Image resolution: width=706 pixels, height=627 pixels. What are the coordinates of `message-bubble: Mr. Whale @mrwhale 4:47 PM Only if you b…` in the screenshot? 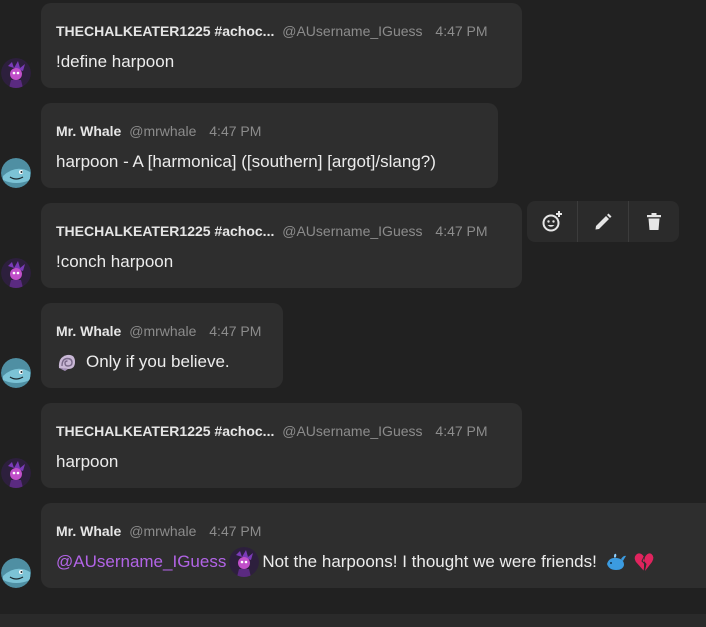 It's located at (162, 345).